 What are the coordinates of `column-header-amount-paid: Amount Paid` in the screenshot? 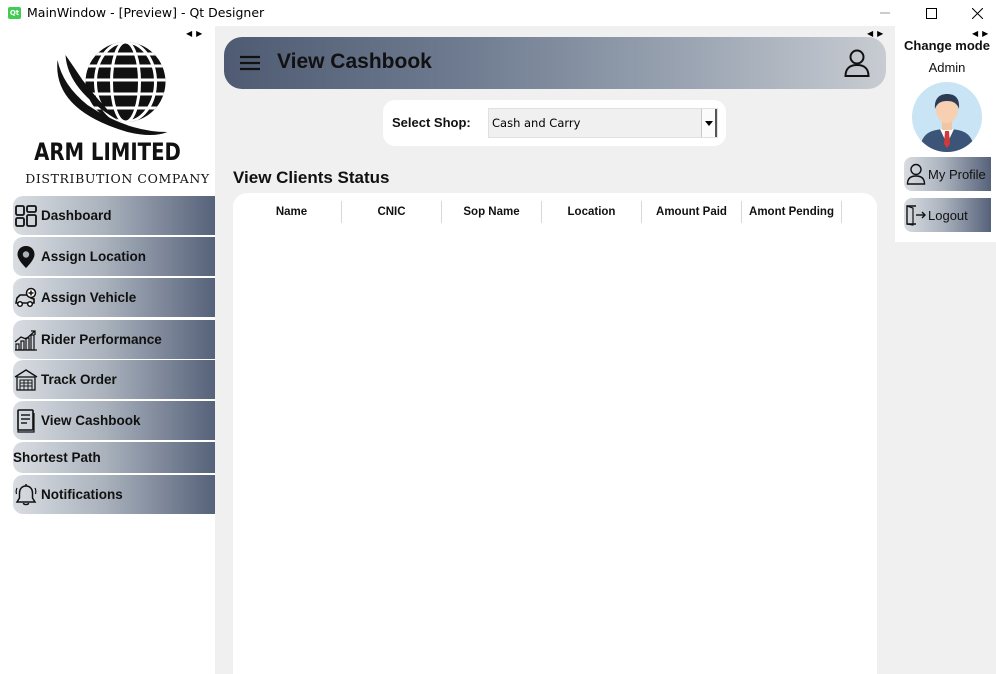 It's located at (692, 212).